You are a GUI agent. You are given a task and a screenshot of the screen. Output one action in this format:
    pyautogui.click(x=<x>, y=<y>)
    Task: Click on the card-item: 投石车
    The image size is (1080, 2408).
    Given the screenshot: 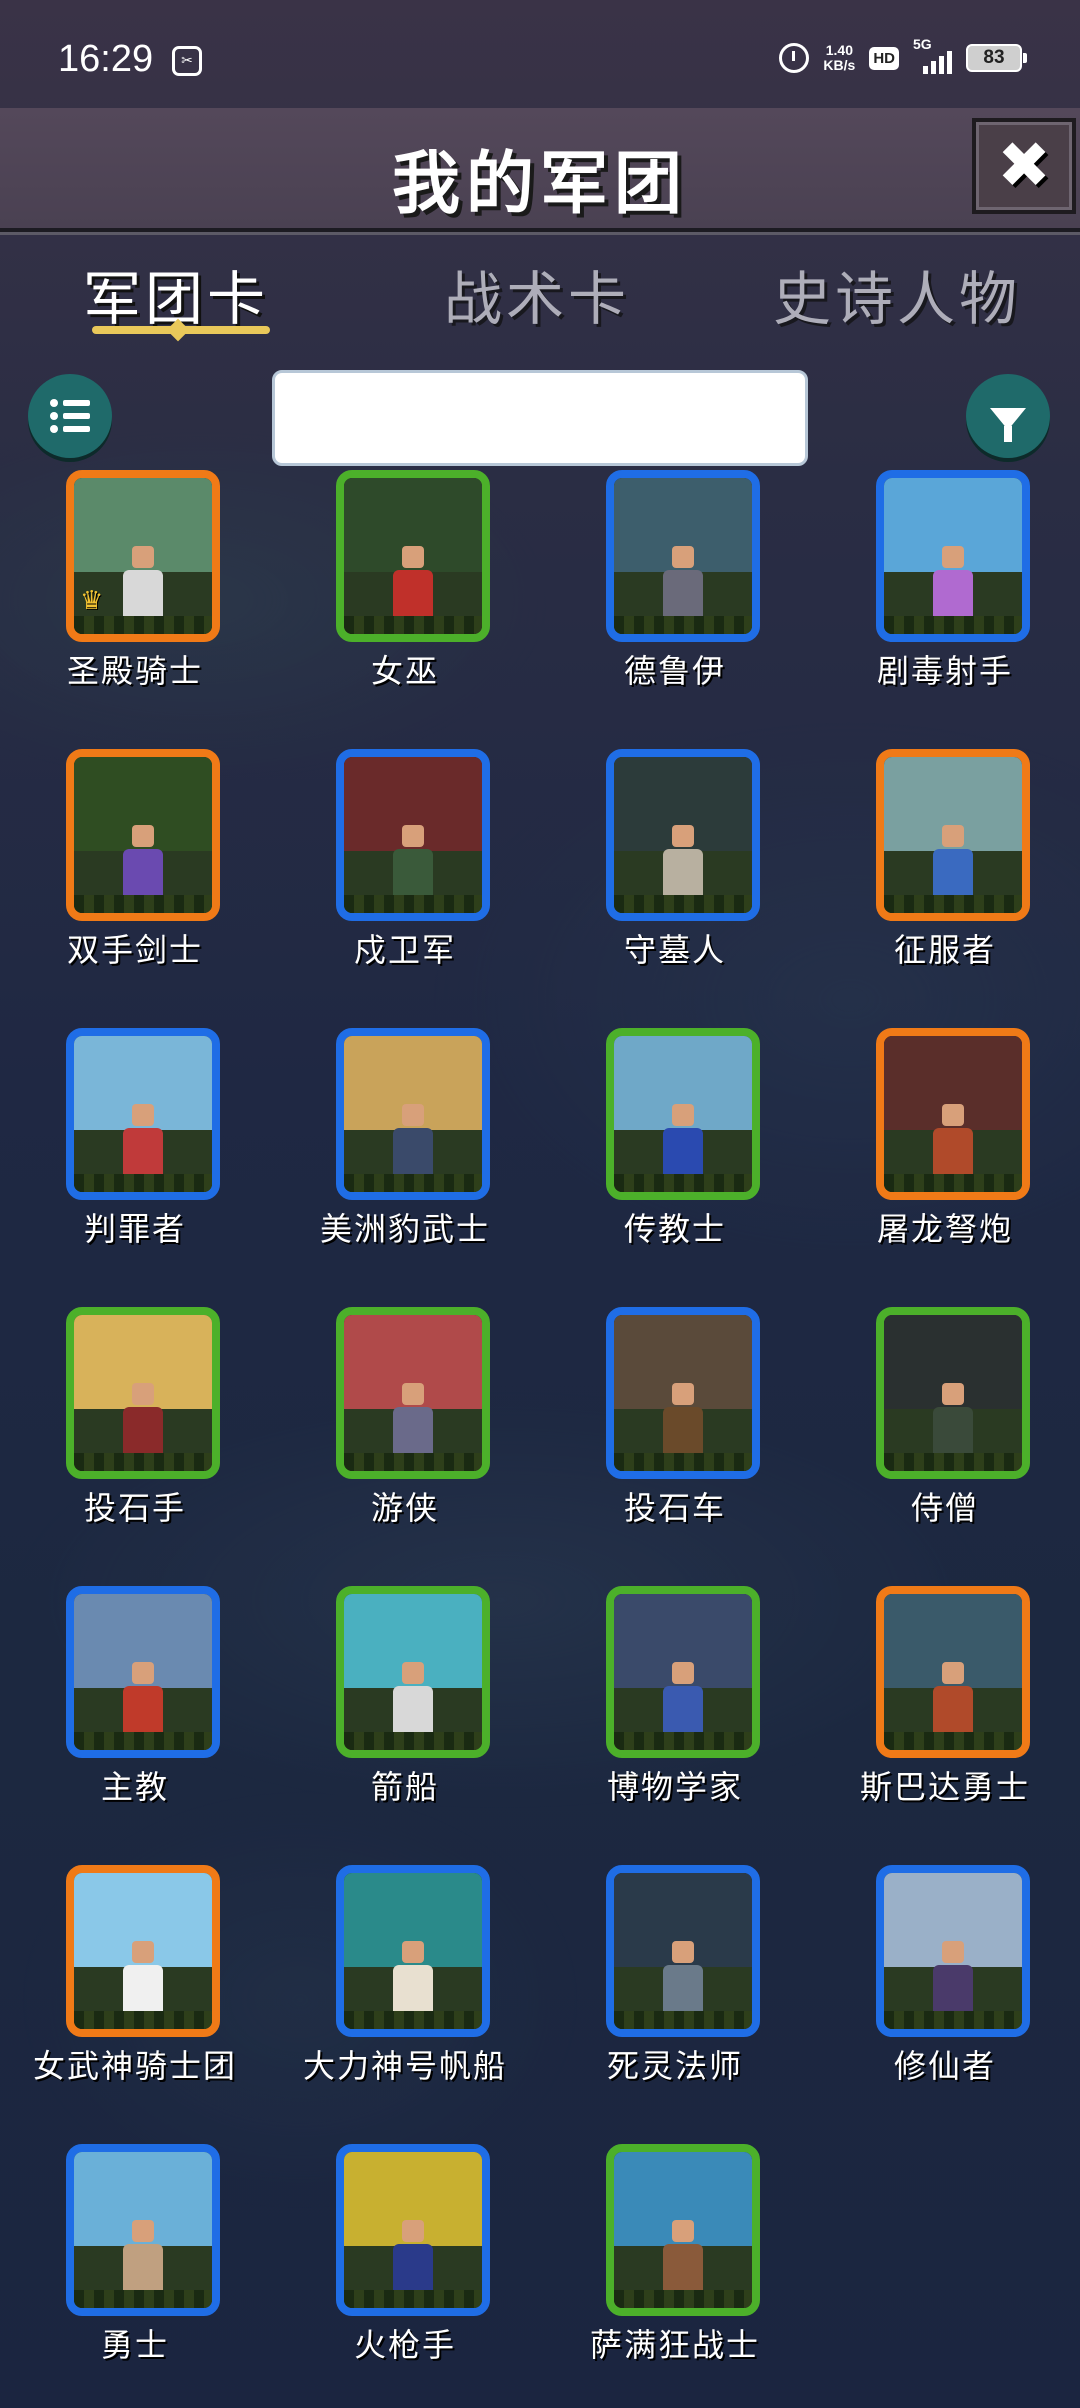 What is the action you would take?
    pyautogui.click(x=675, y=1447)
    